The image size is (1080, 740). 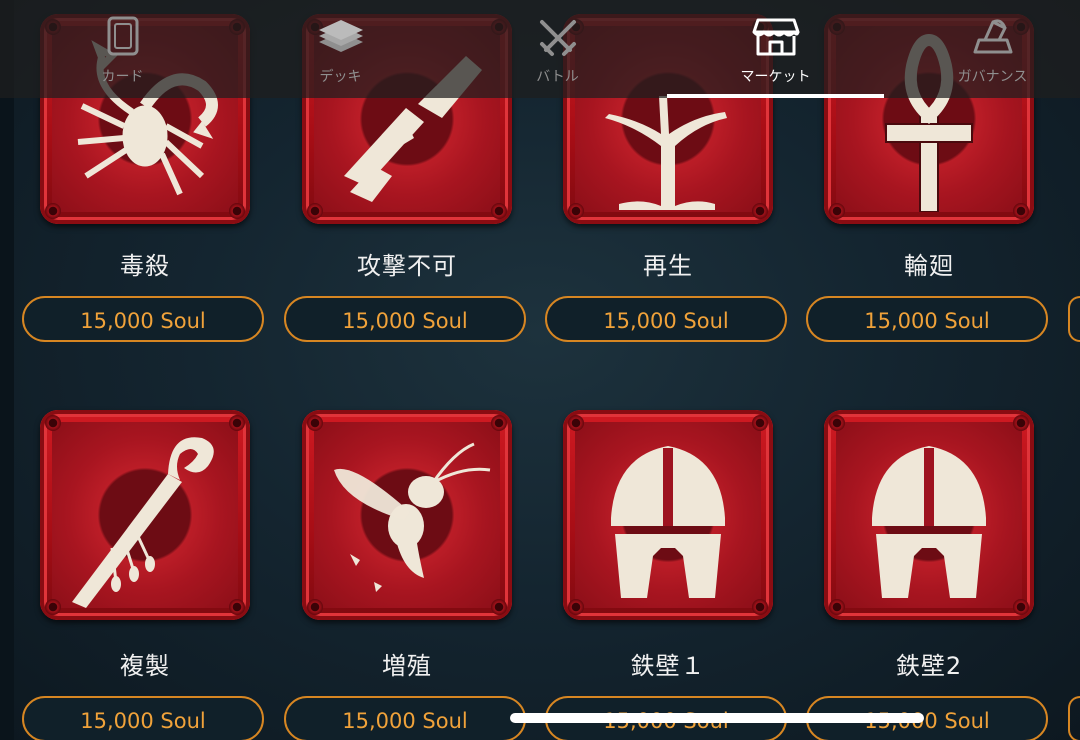 I want to click on tab-label: デッキ, so click(x=340, y=77).